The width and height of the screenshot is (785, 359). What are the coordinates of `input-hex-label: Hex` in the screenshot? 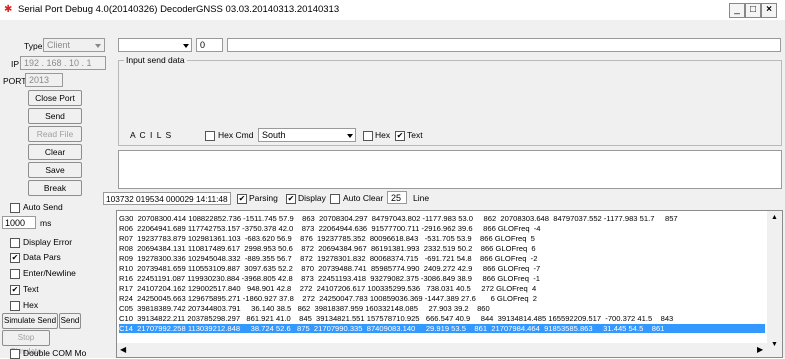 It's located at (383, 135).